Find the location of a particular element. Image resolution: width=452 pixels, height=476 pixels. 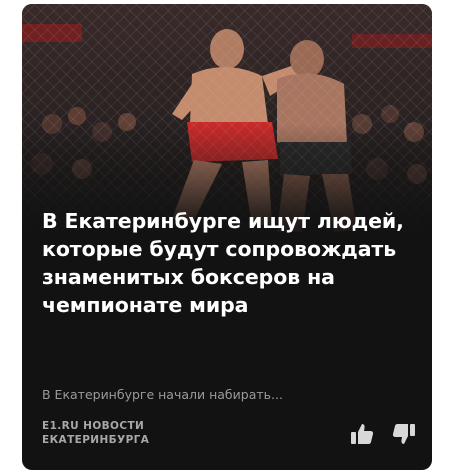

thumbs-down-icon is located at coordinates (403, 434).